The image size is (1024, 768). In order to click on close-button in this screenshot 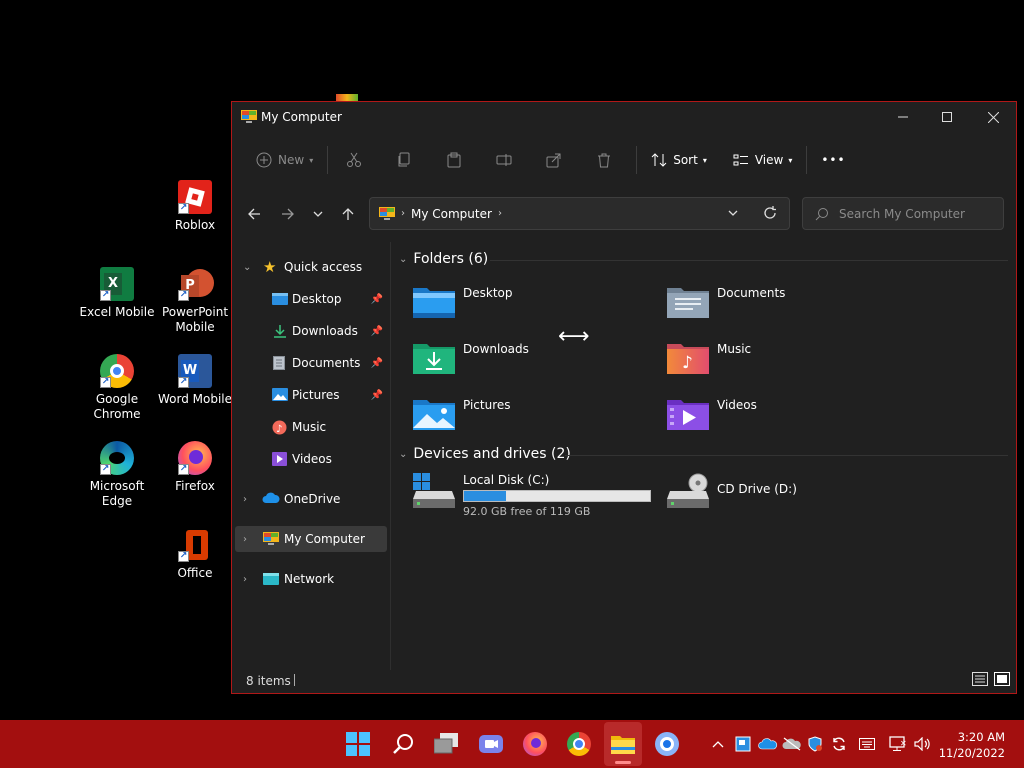, I will do `click(993, 117)`.